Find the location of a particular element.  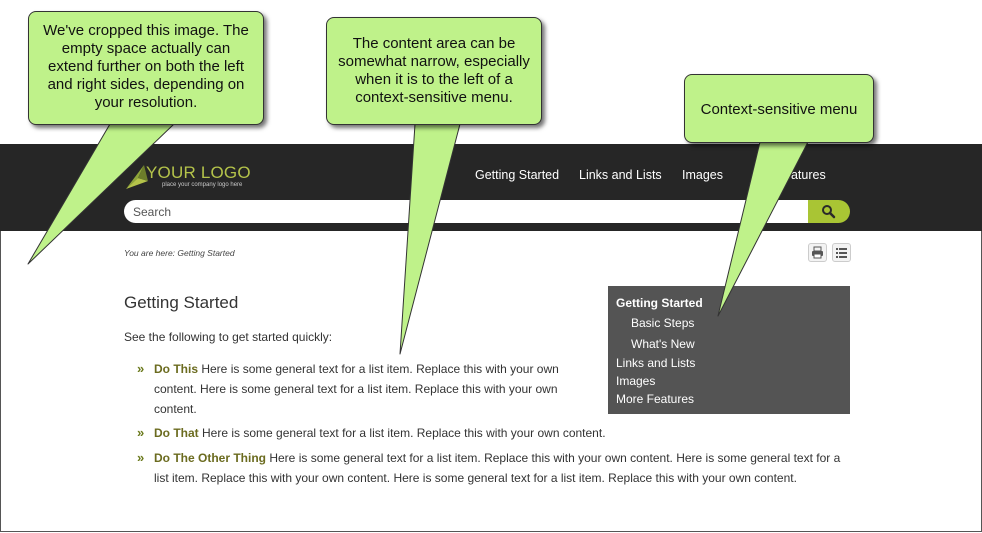

callout-pointer-right is located at coordinates (763, 229).